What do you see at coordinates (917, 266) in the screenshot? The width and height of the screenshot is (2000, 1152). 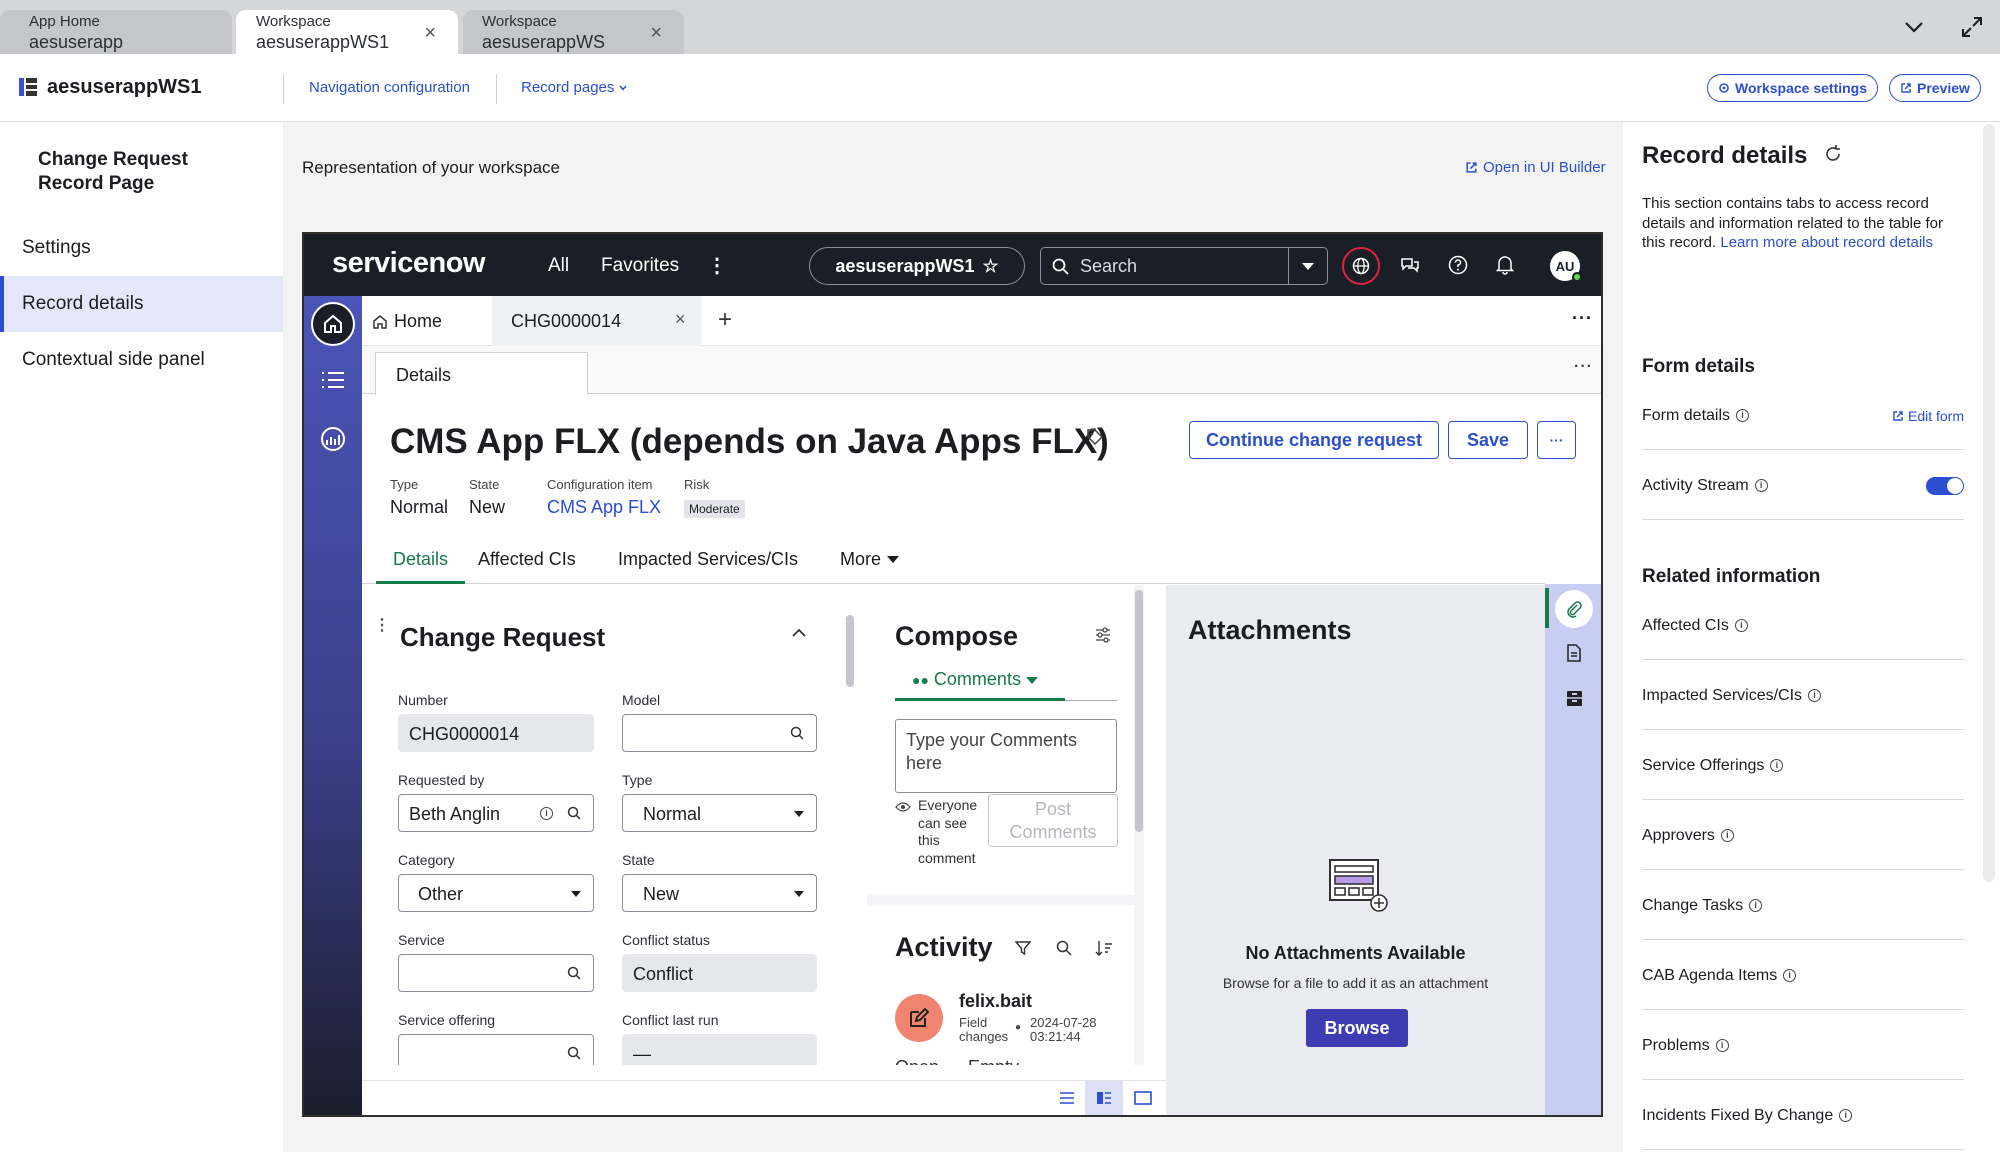 I see `workspace-pill: aesuserappWS1 ☆` at bounding box center [917, 266].